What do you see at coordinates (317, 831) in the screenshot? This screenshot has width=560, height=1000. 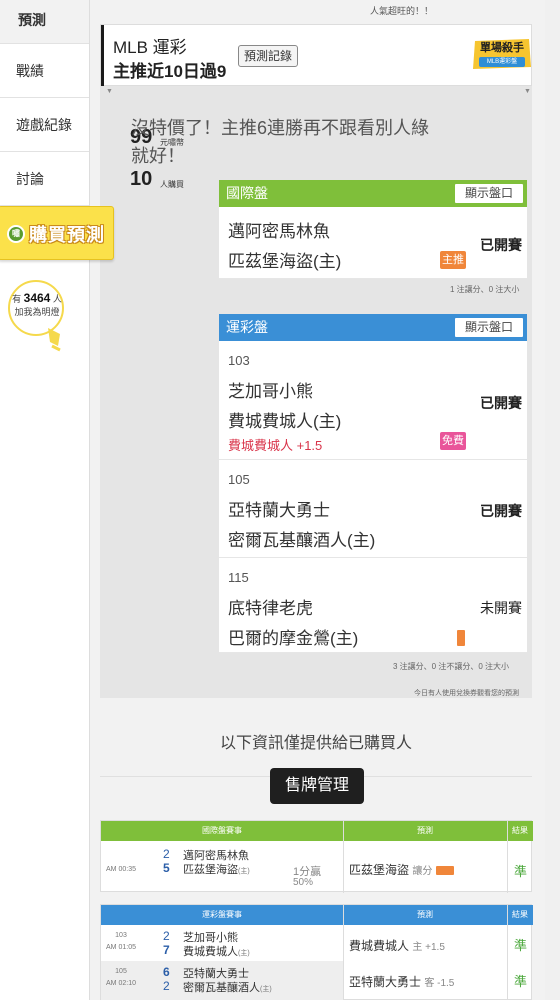 I see `table-header: 國際盤賽事 預測 結果` at bounding box center [317, 831].